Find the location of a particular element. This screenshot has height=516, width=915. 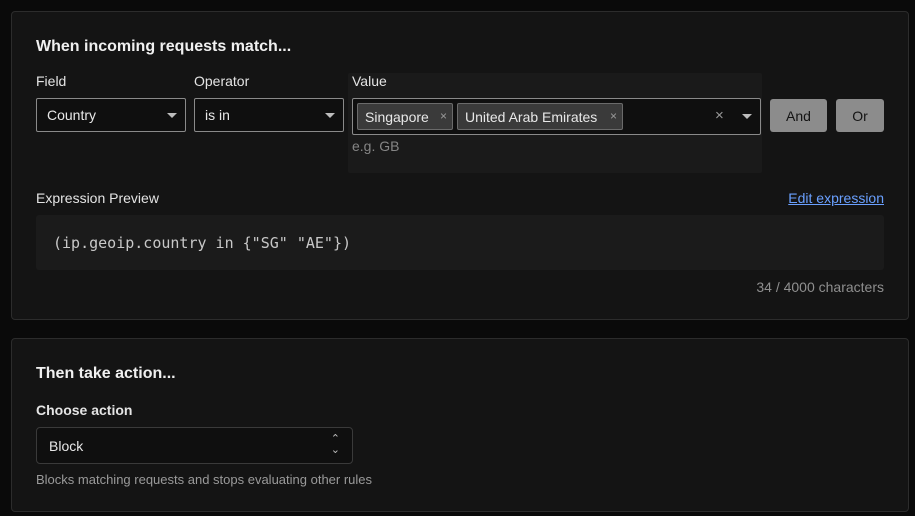

value-chip: Singapore × is located at coordinates (405, 116).